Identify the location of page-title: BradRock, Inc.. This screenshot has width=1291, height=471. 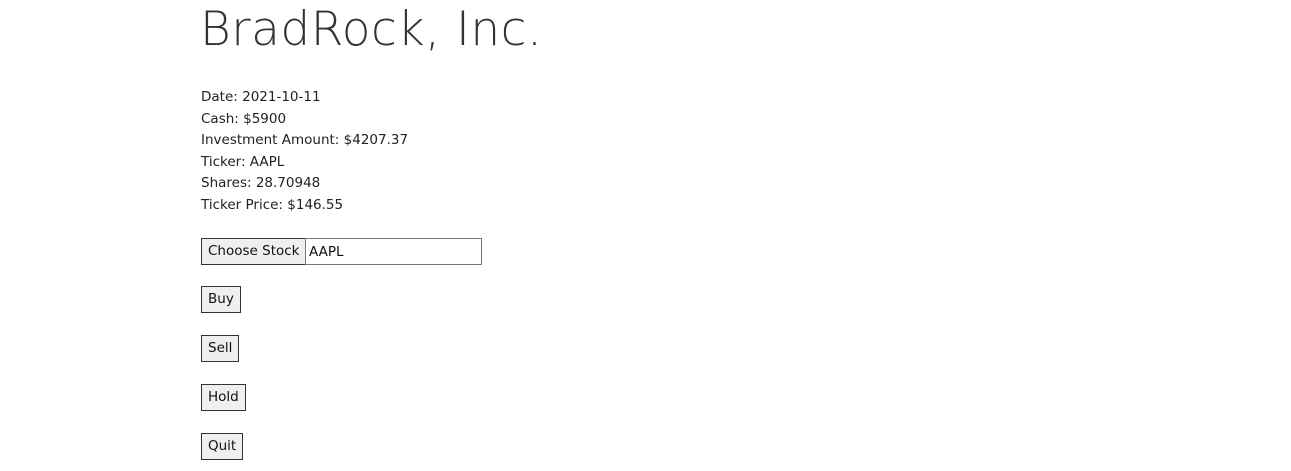
(371, 29).